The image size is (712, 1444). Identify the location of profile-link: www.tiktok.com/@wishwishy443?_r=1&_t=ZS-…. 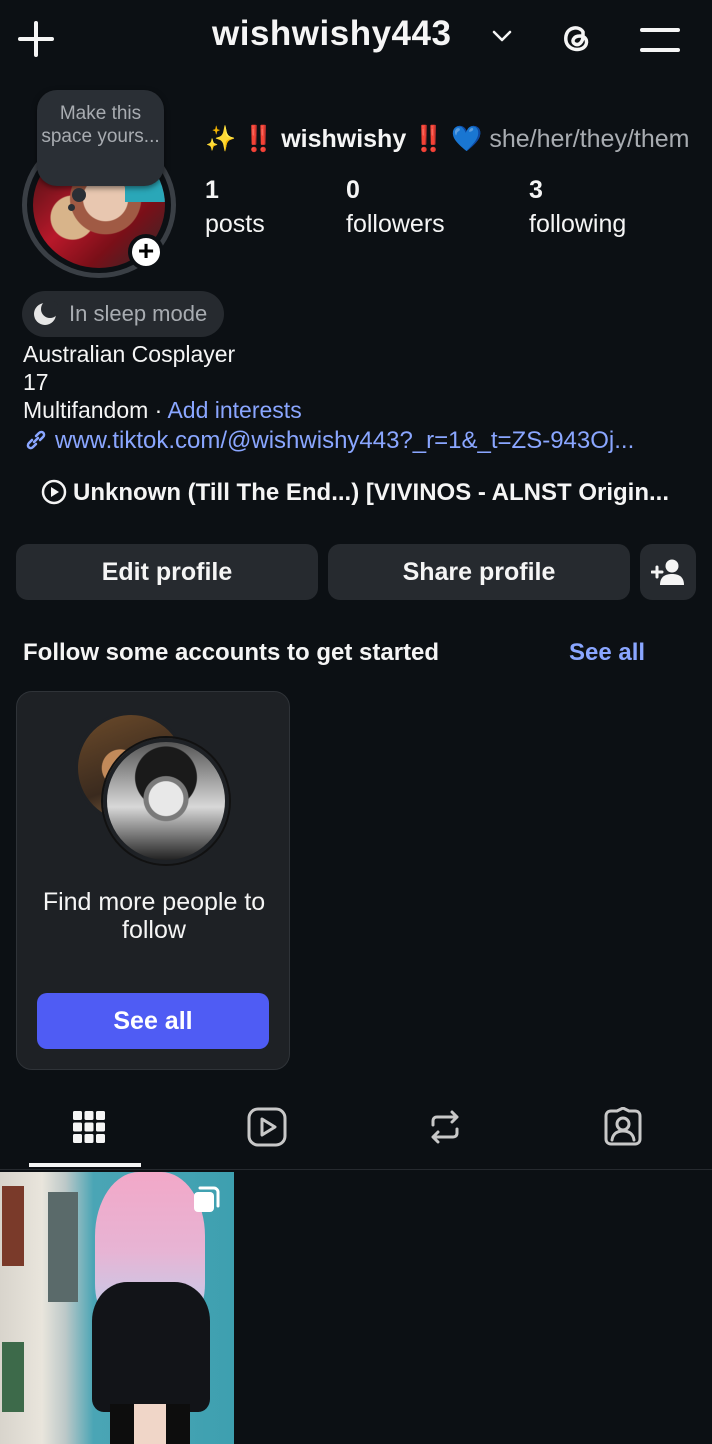
(355, 441).